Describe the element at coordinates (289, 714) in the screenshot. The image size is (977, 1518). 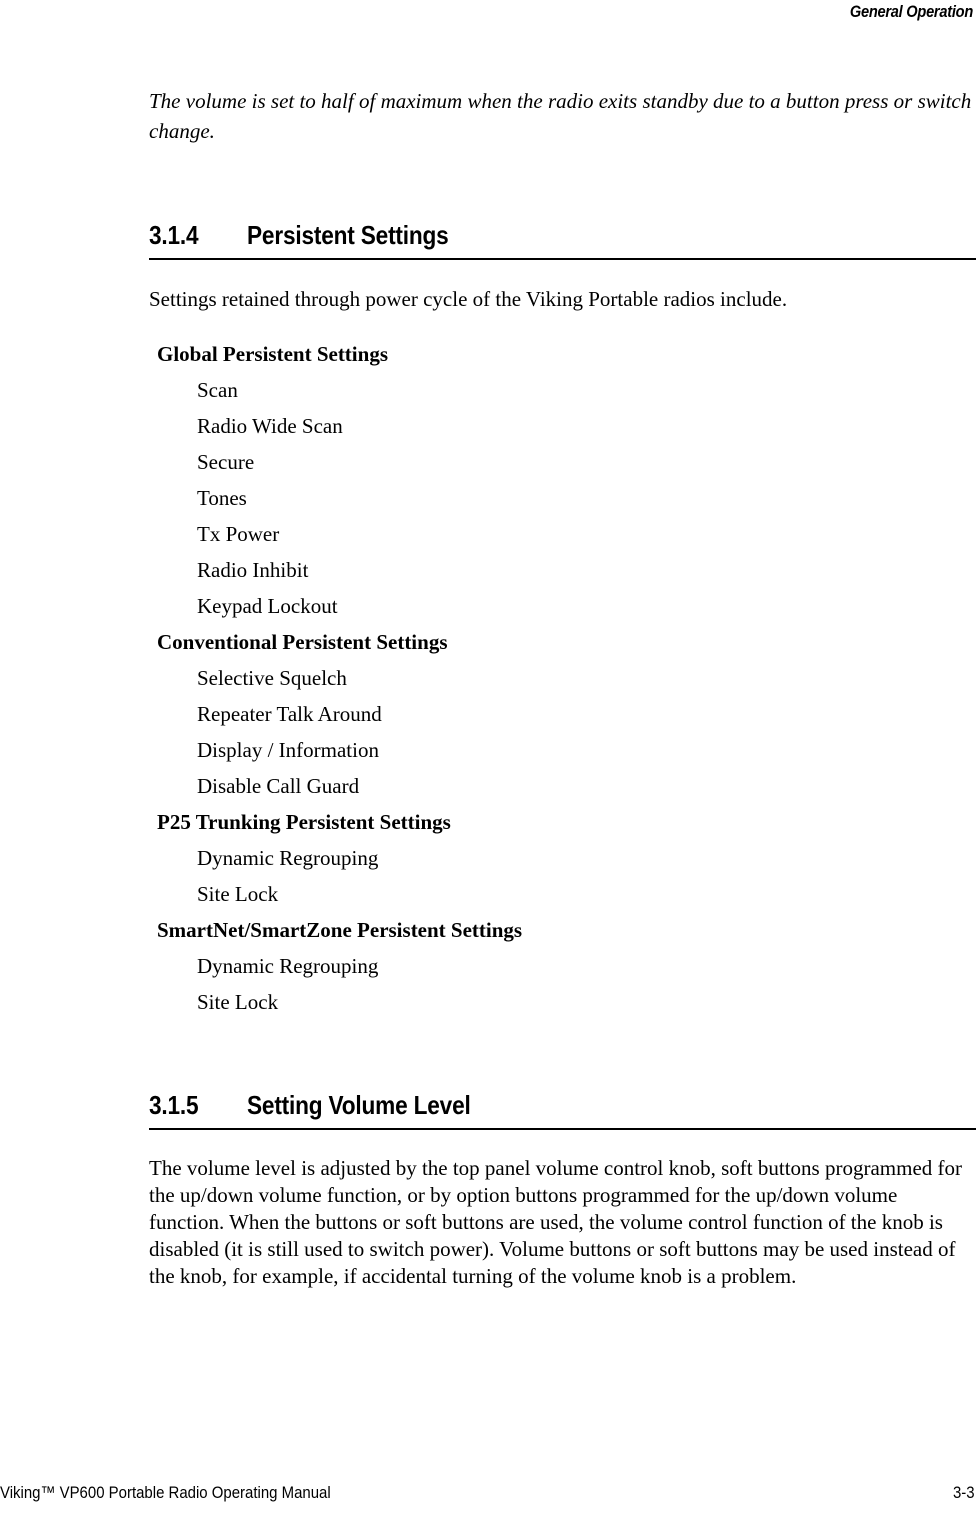
I see `settings-item: Repeater Talk Around` at that location.